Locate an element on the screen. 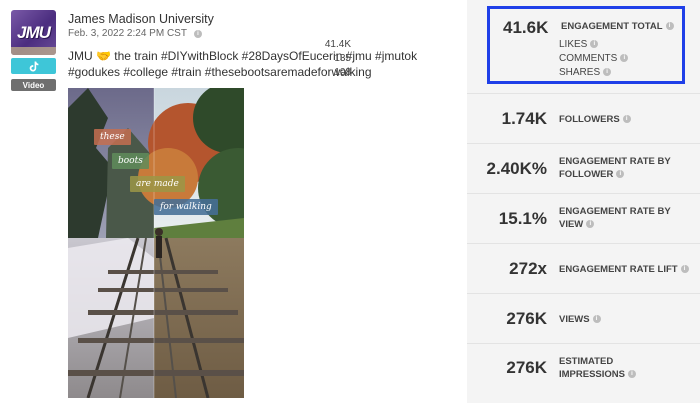 This screenshot has width=700, height=403. account-avatar: JMU is located at coordinates (33, 32).